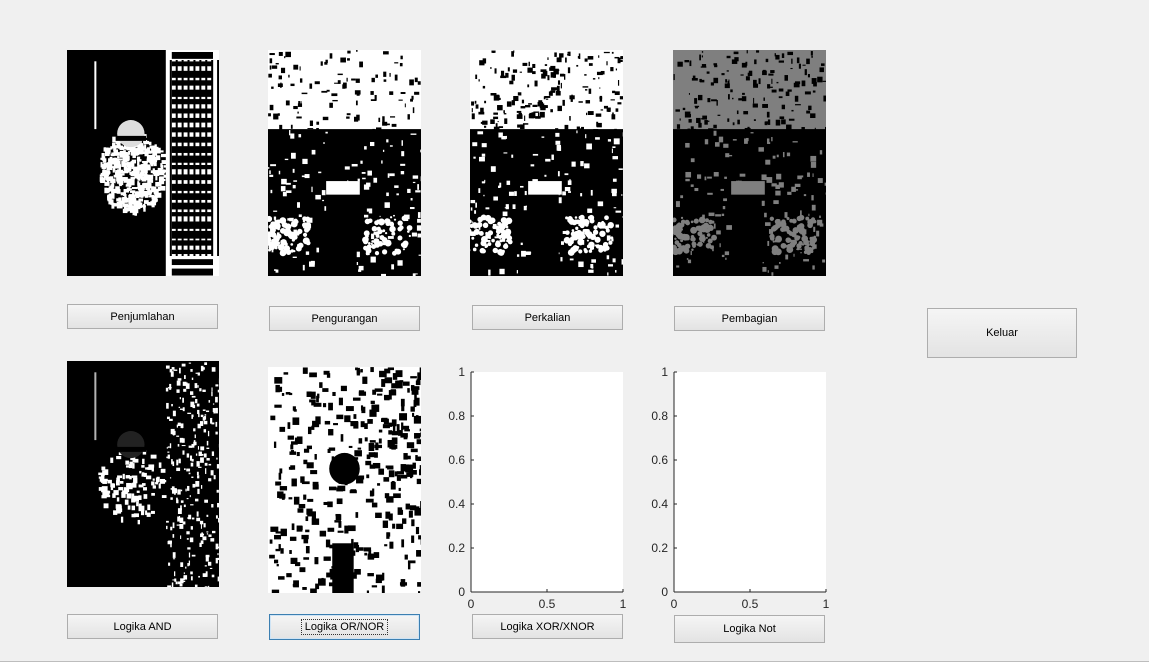 This screenshot has width=1149, height=666. I want to click on perkalian-button: Perkalian, so click(547, 317).